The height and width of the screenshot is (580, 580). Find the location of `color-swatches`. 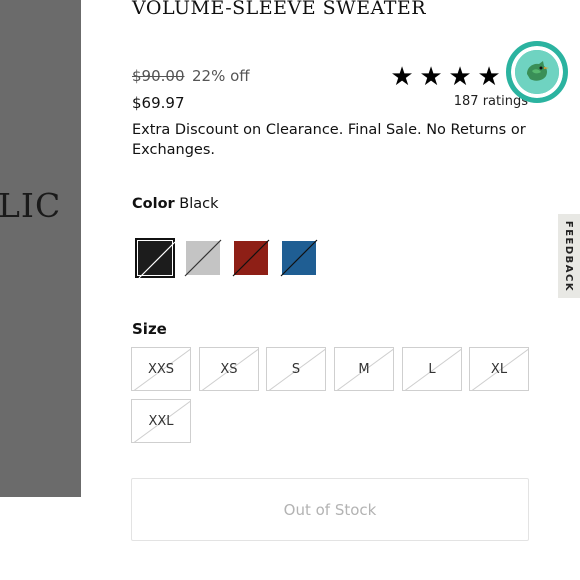

color-swatches is located at coordinates (227, 258).